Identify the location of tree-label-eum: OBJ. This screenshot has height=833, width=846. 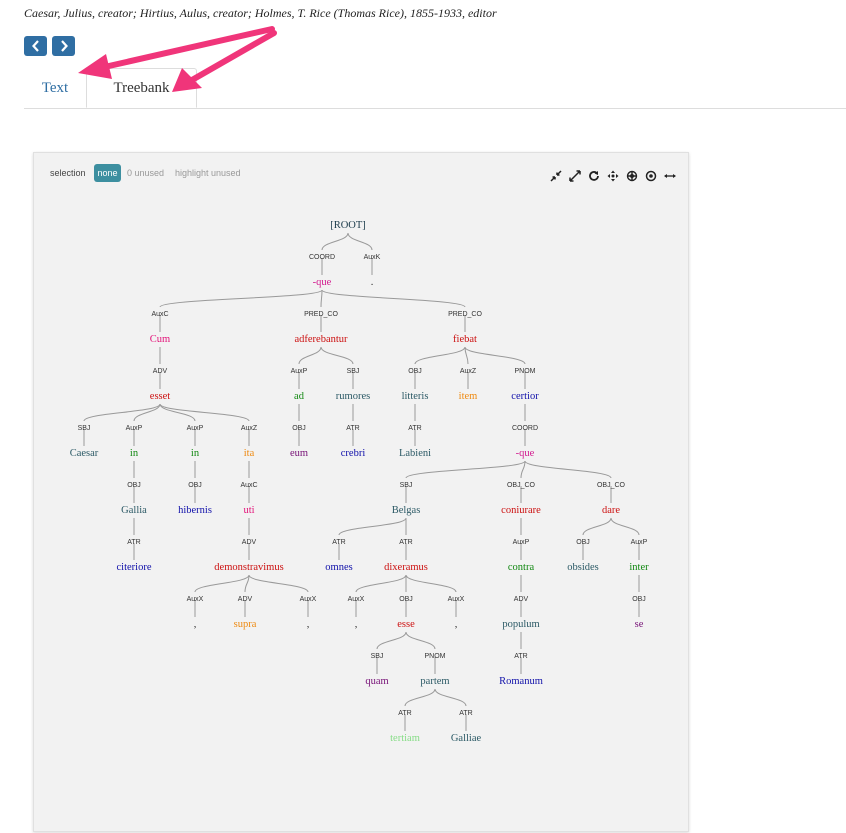
(299, 428).